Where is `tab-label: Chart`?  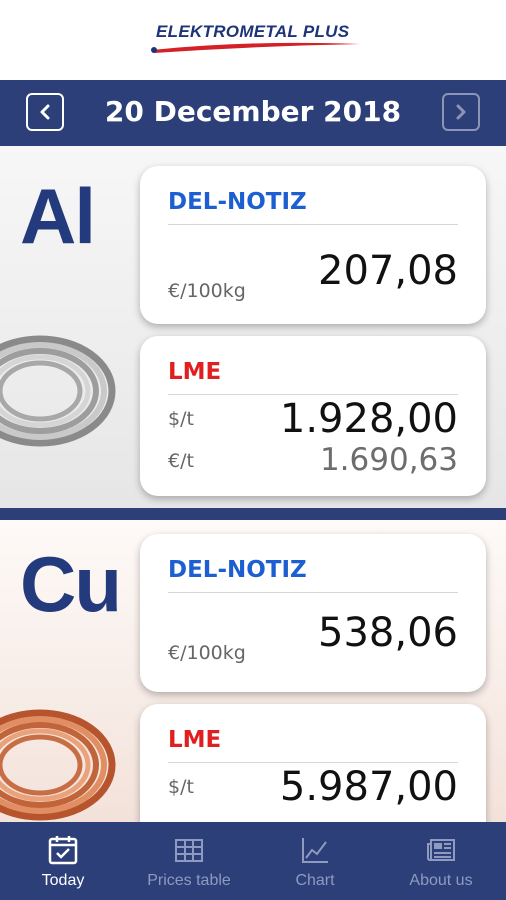
tab-label: Chart is located at coordinates (315, 880).